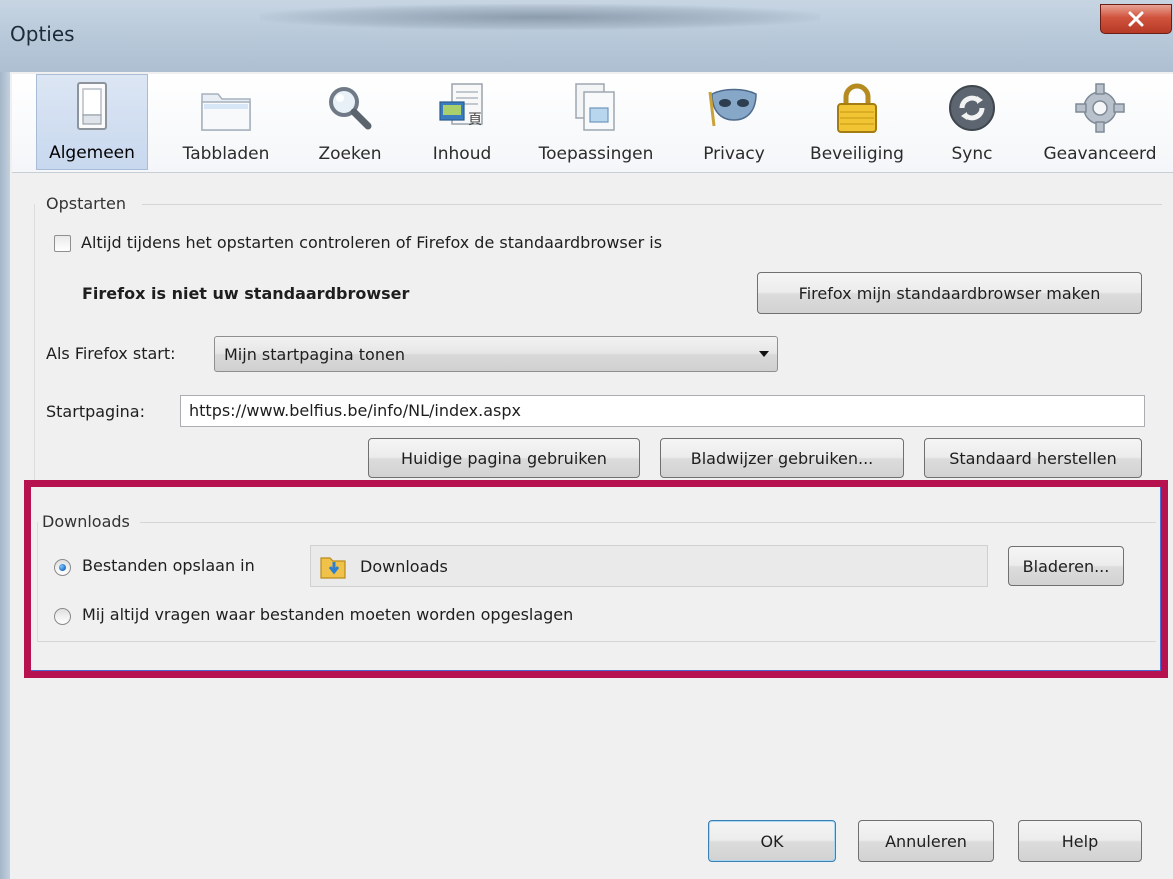  What do you see at coordinates (350, 154) in the screenshot?
I see `tab-label: Zoeken` at bounding box center [350, 154].